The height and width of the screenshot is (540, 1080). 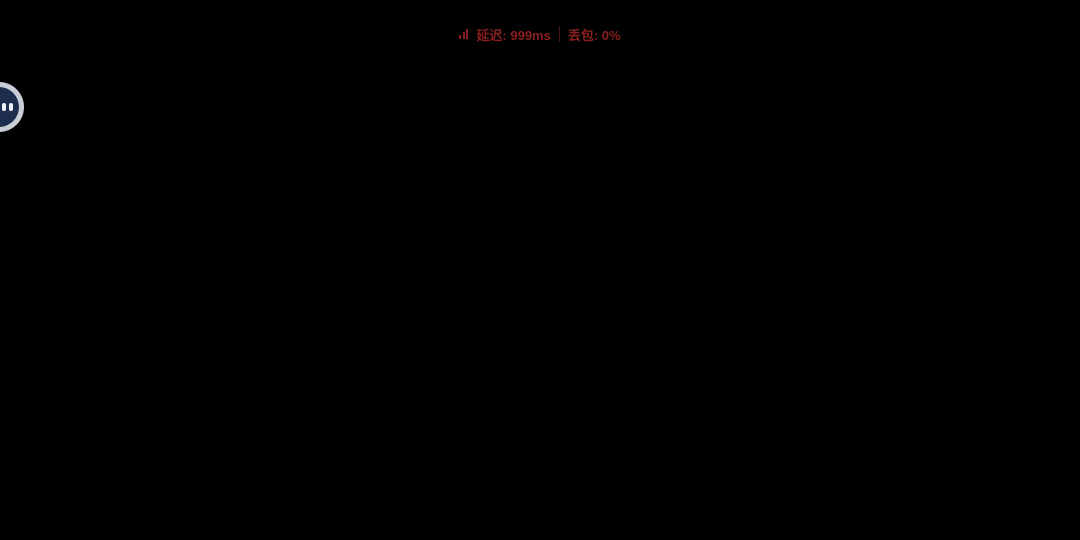 I want to click on signal-bars-icon, so click(x=465, y=34).